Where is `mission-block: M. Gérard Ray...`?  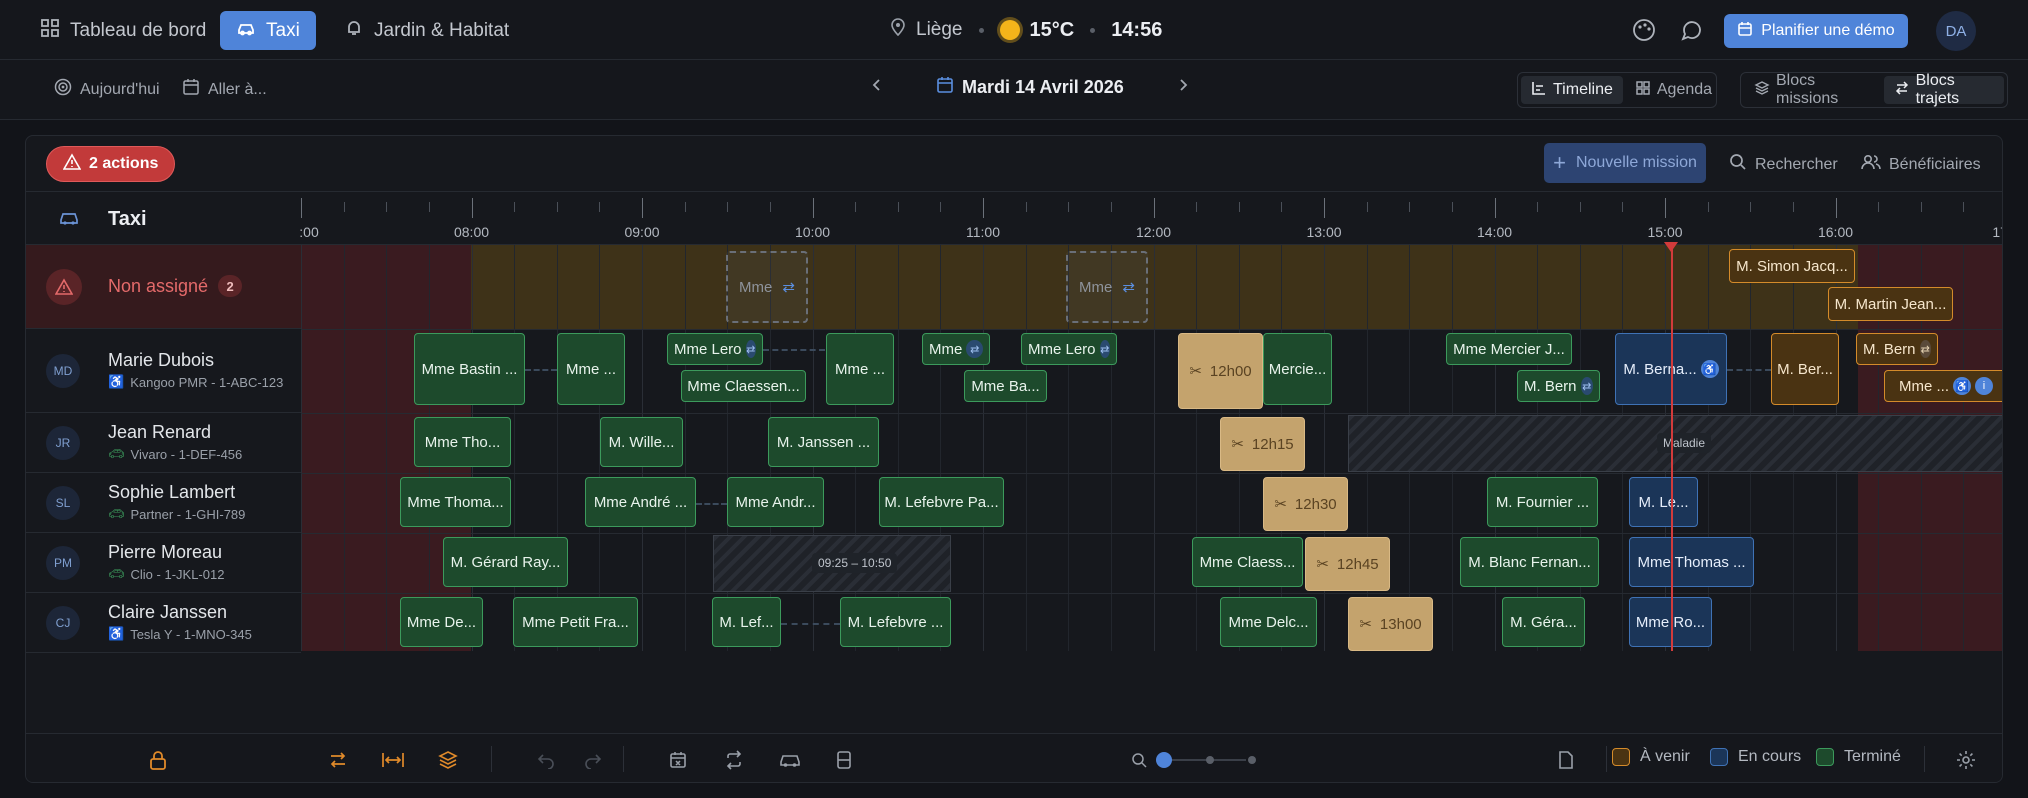
mission-block: M. Gérard Ray... is located at coordinates (505, 562).